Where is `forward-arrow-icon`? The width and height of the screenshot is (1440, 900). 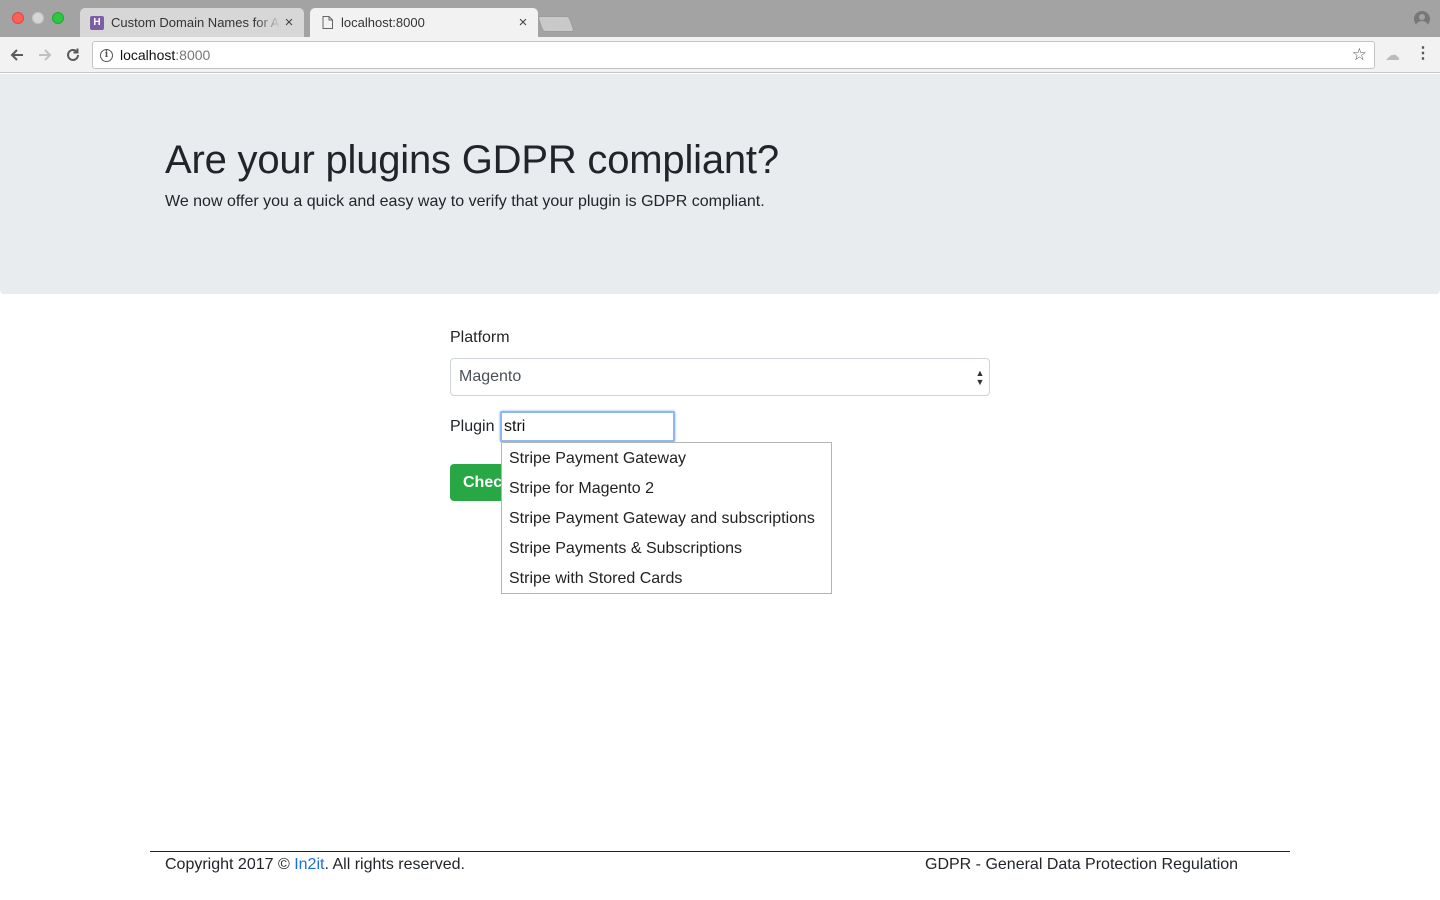
forward-arrow-icon is located at coordinates (45, 55).